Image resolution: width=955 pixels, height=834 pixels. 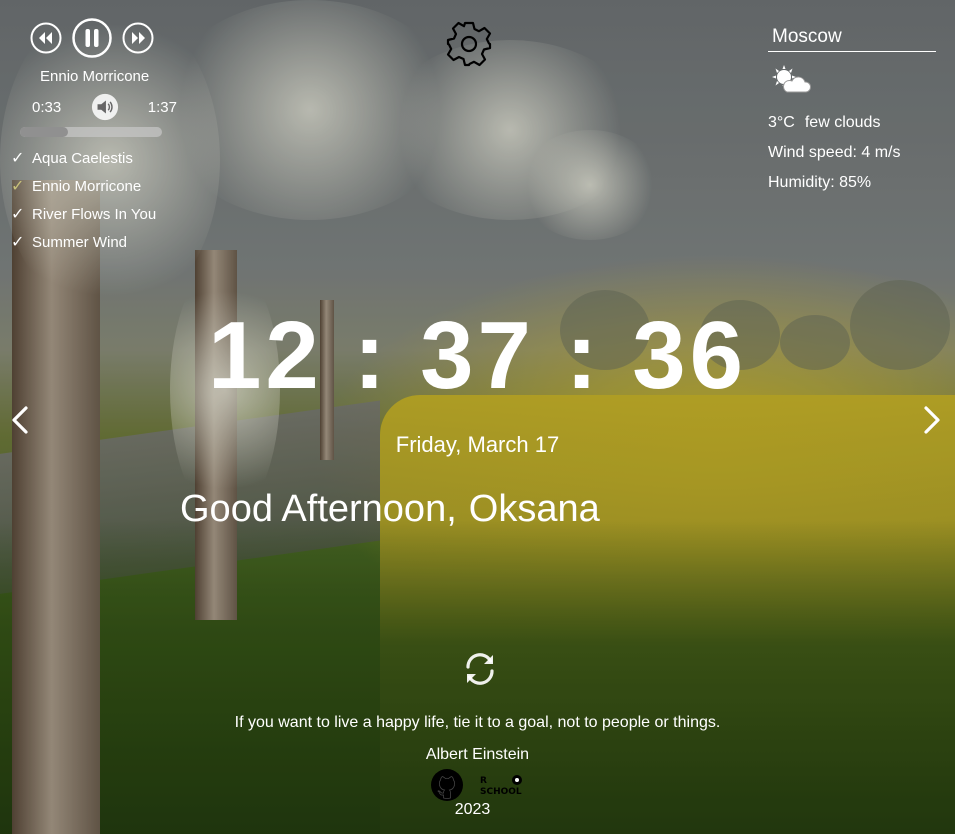 I want to click on playlist-item: ✓ River Flows In You, so click(x=90, y=215).